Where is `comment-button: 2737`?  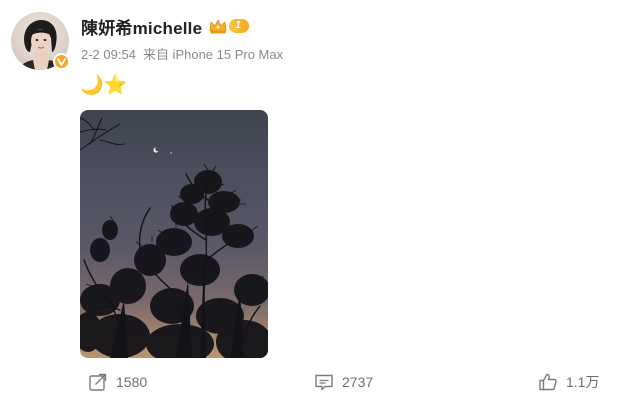
comment-button: 2737 is located at coordinates (343, 382).